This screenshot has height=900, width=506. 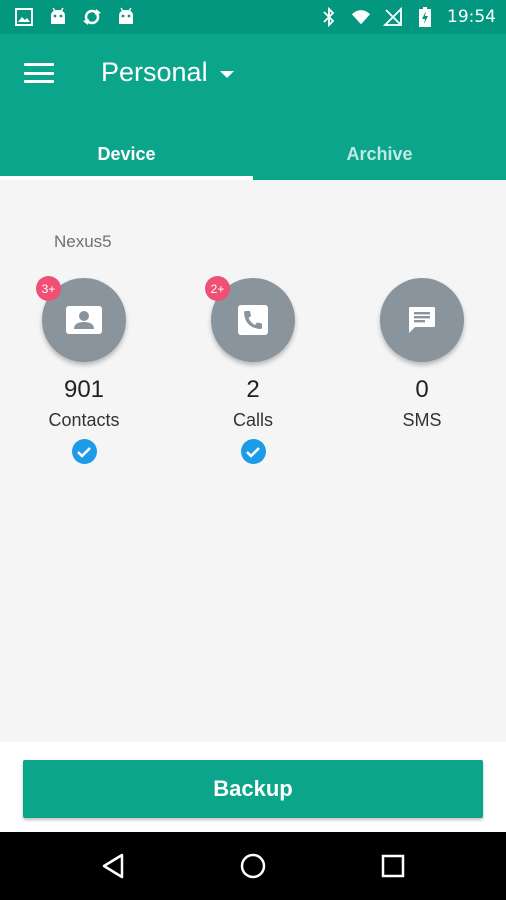 I want to click on system-nav-bar, so click(x=253, y=866).